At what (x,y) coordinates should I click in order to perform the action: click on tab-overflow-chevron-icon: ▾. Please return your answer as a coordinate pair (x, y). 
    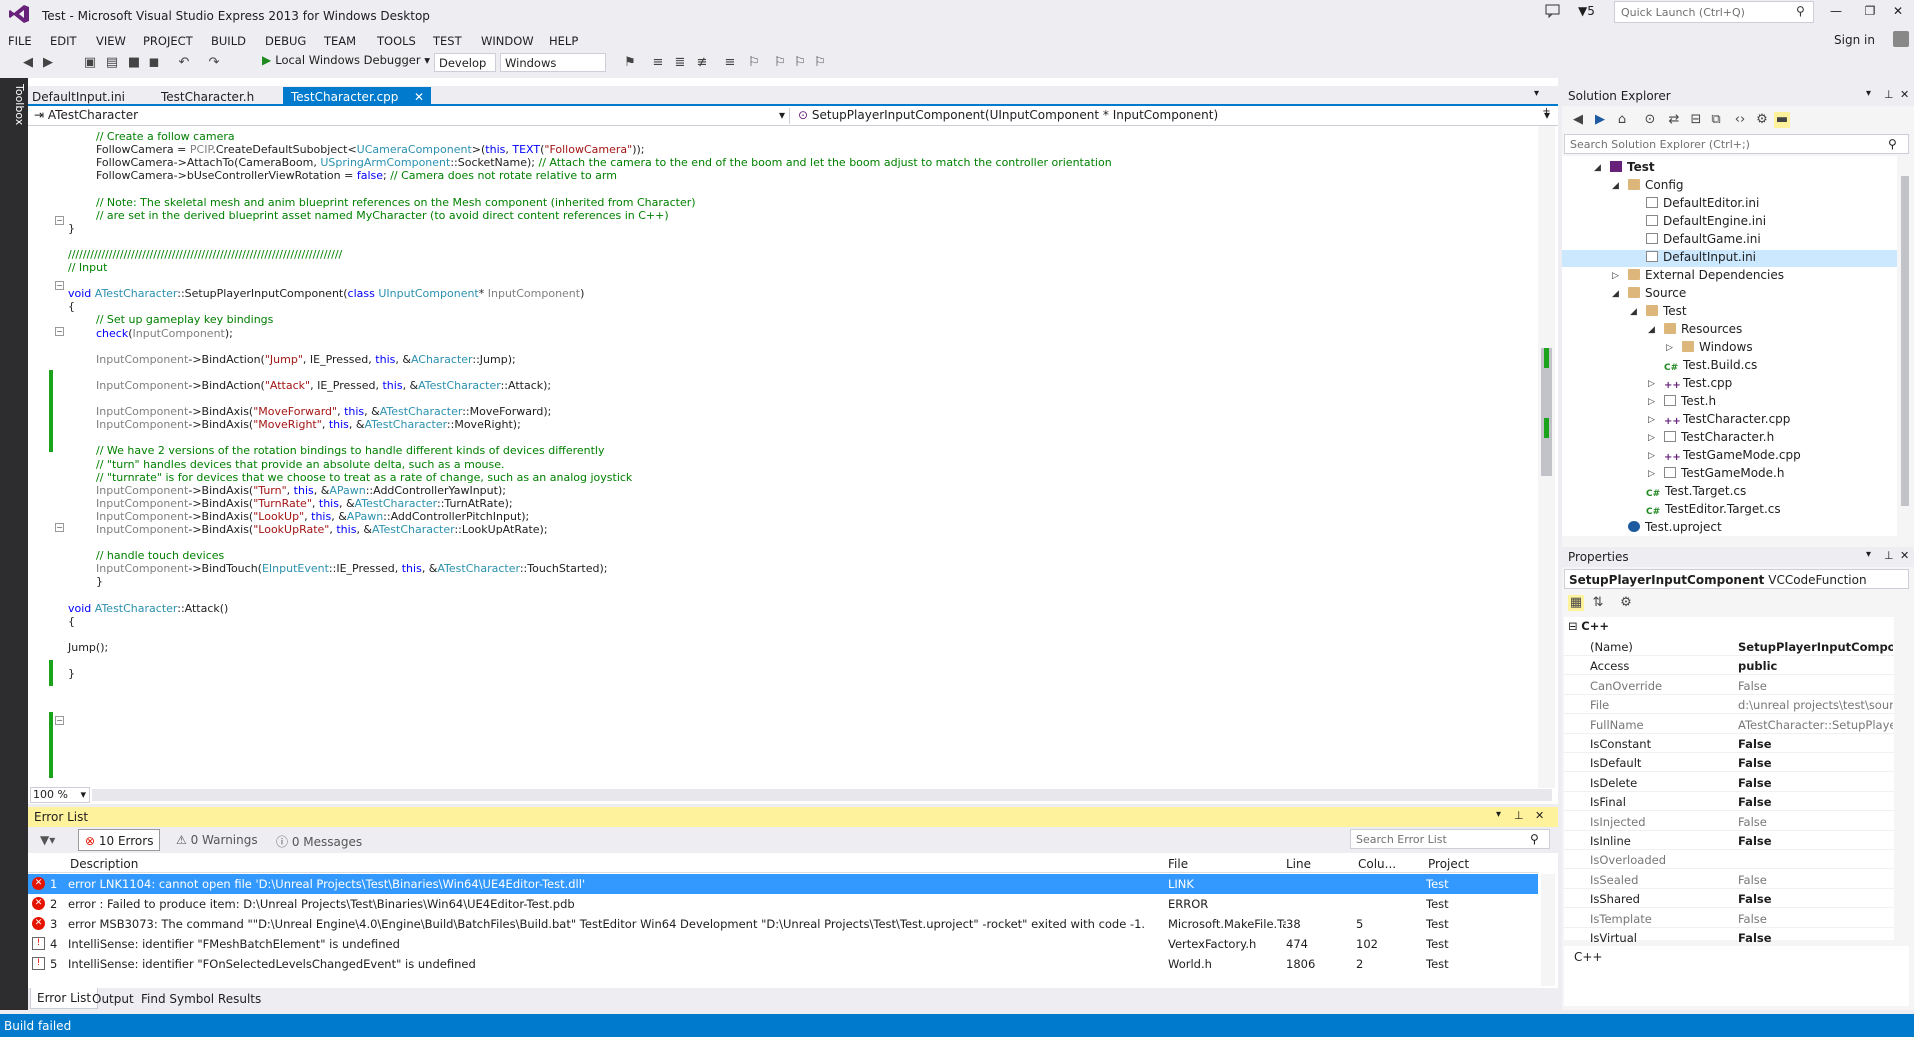
    Looking at the image, I should click on (1536, 93).